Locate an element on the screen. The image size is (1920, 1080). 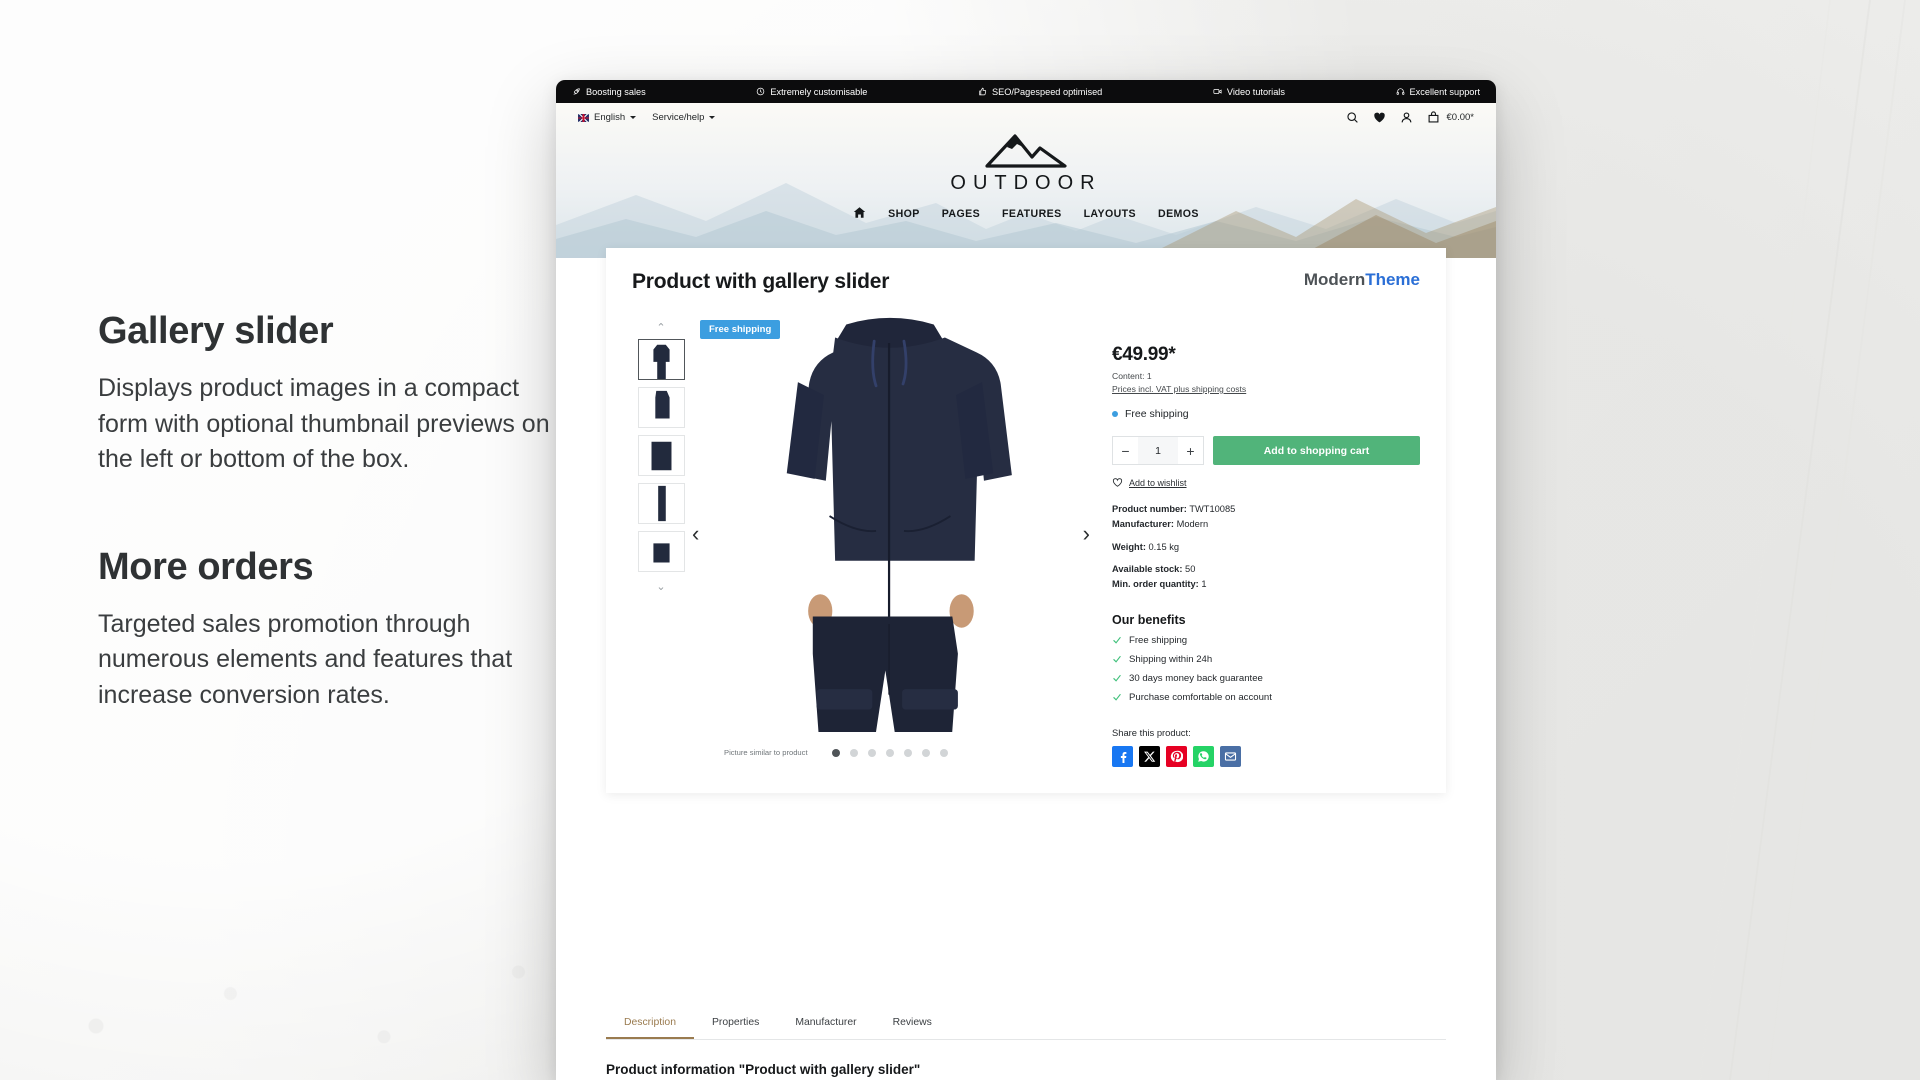
free-shipping-badge: Free shipping is located at coordinates (740, 329).